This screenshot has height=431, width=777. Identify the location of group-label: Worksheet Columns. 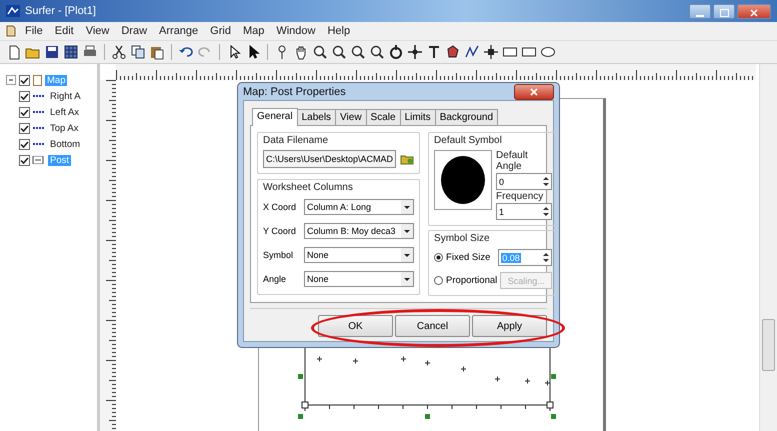
(308, 187).